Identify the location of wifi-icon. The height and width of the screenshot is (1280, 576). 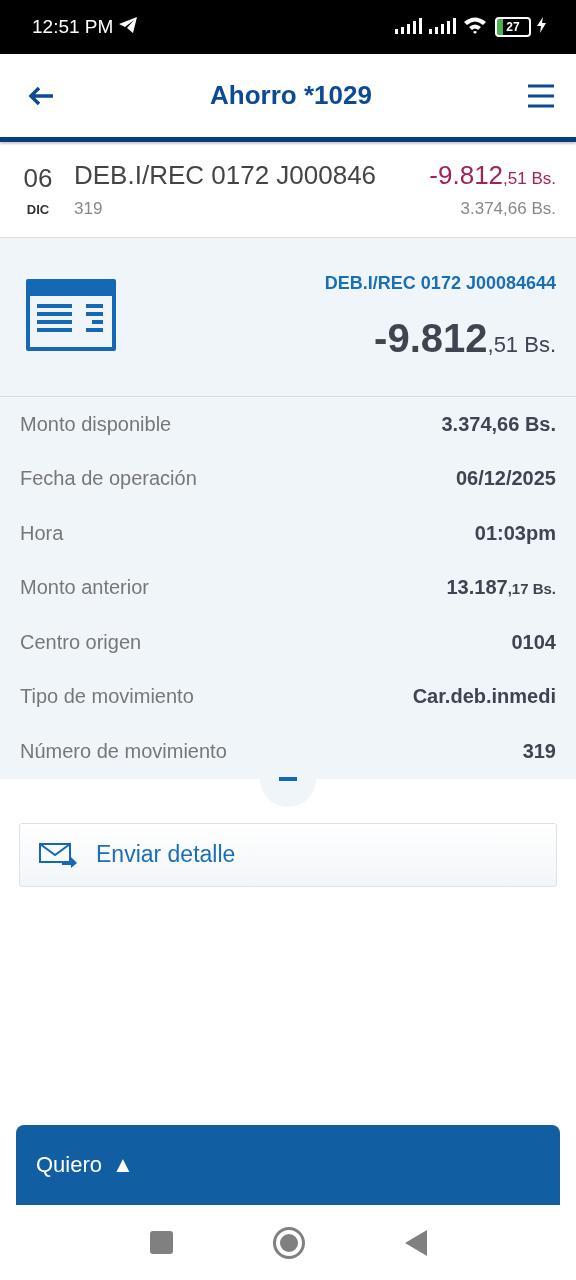
(475, 24).